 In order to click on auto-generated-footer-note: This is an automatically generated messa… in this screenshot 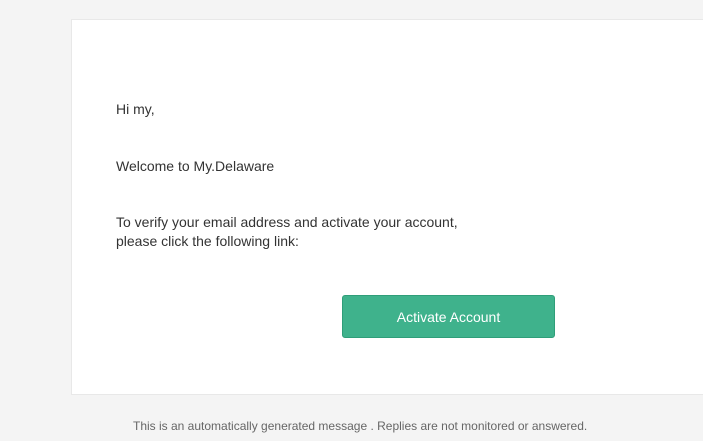, I will do `click(360, 426)`.